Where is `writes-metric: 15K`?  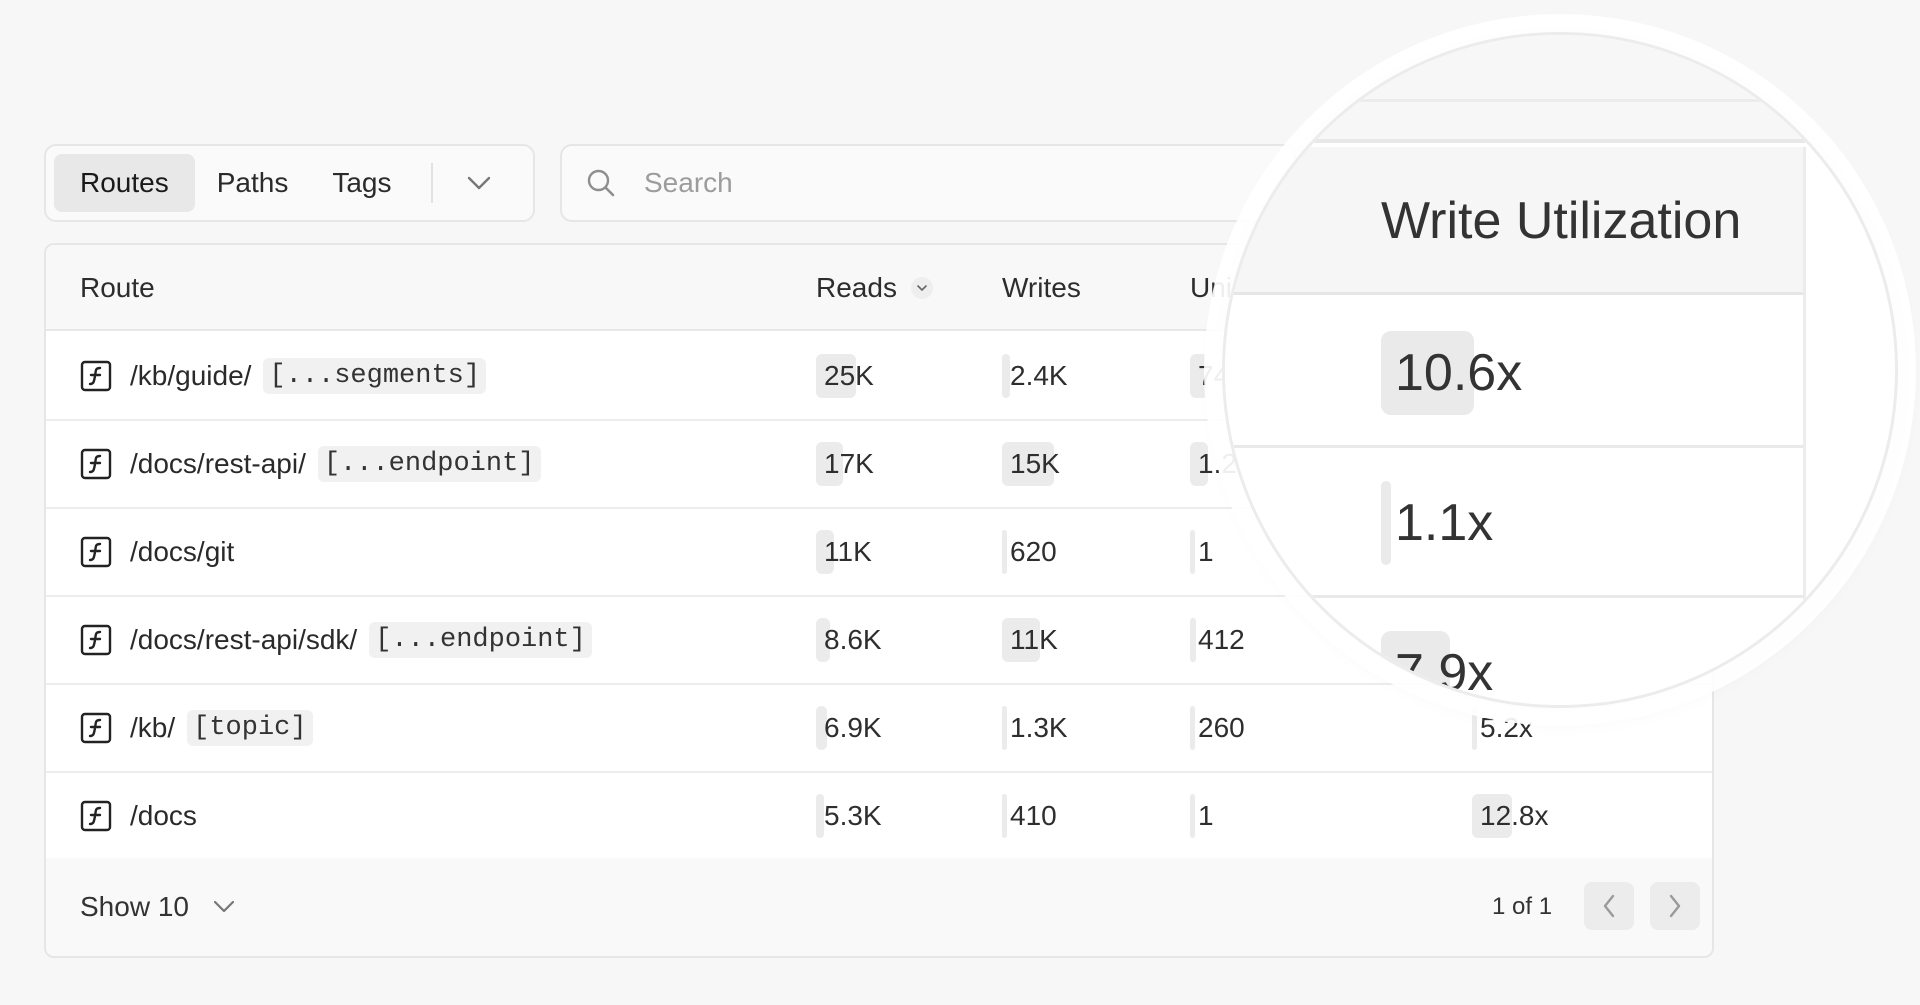 writes-metric: 15K is located at coordinates (1031, 464).